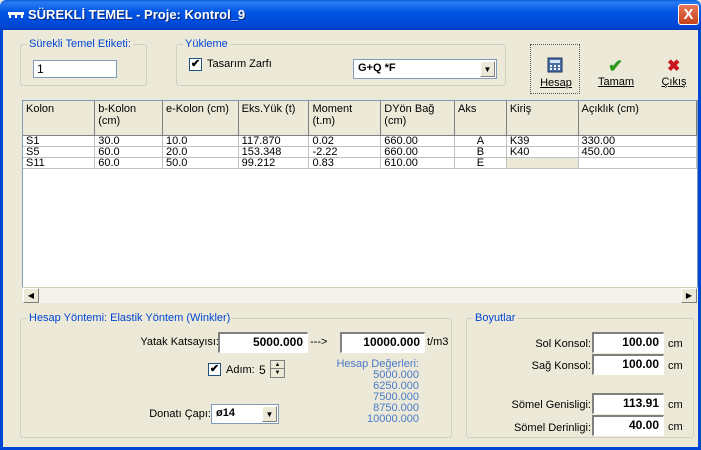  I want to click on table-cell: -2.22, so click(345, 152).